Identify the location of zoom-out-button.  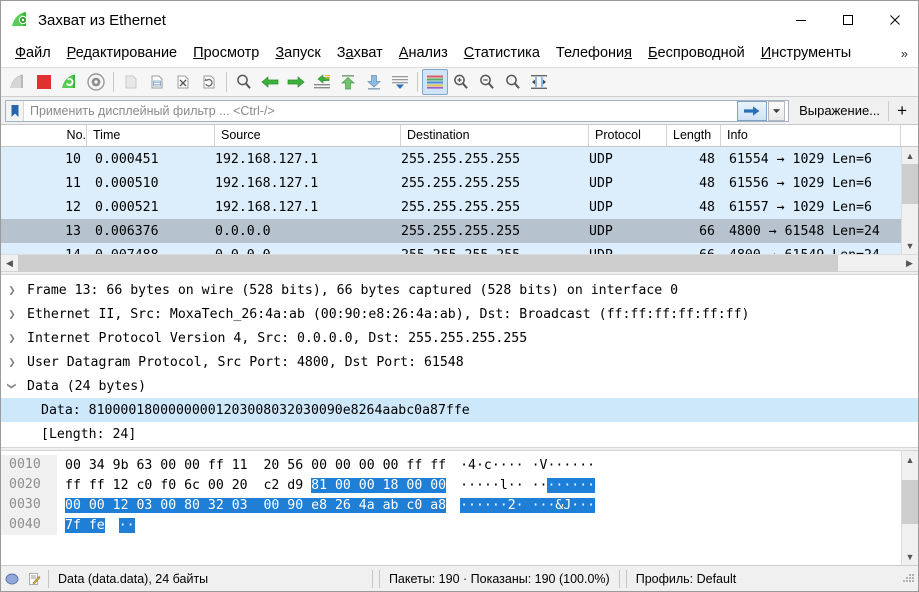
(487, 82).